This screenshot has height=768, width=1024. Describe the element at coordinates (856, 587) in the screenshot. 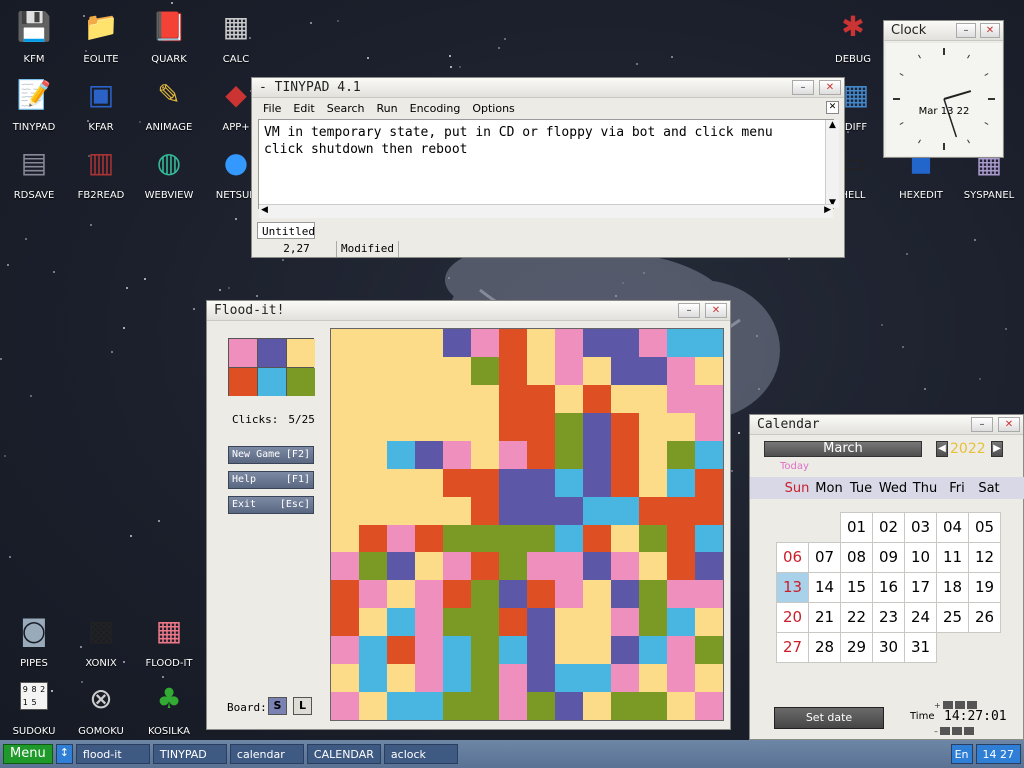

I see `day-15: 15` at that location.